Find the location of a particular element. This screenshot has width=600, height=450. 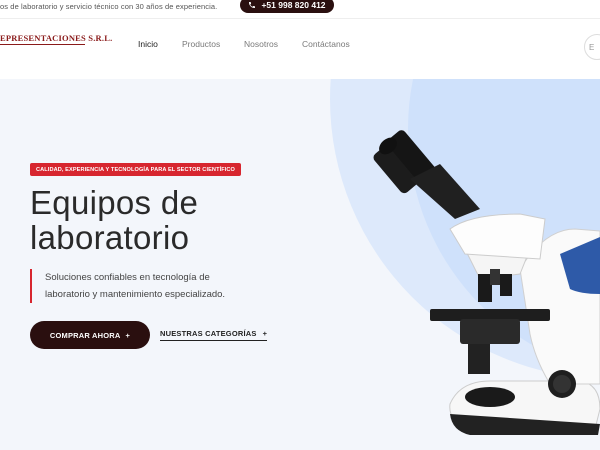

buy-now-button: COMPRAR AHORA + is located at coordinates (90, 335).